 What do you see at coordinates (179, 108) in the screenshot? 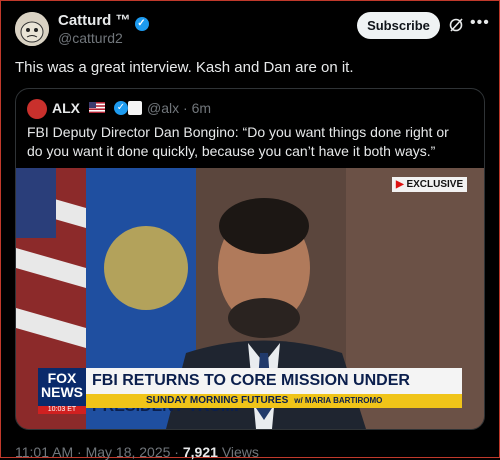
I see `quoted-handle: @alx · 6m` at bounding box center [179, 108].